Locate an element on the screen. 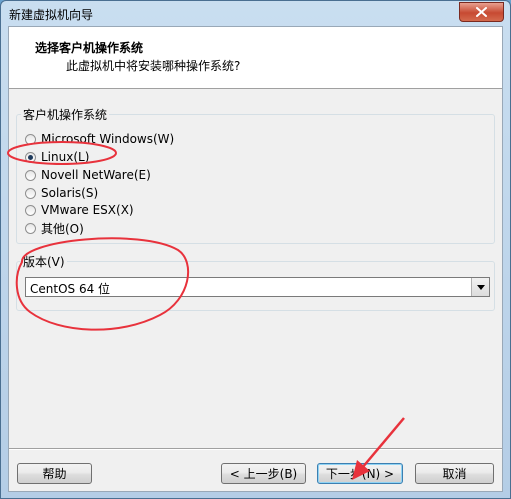  radio-option-windows: Microsoft Windows(W) is located at coordinates (99, 139).